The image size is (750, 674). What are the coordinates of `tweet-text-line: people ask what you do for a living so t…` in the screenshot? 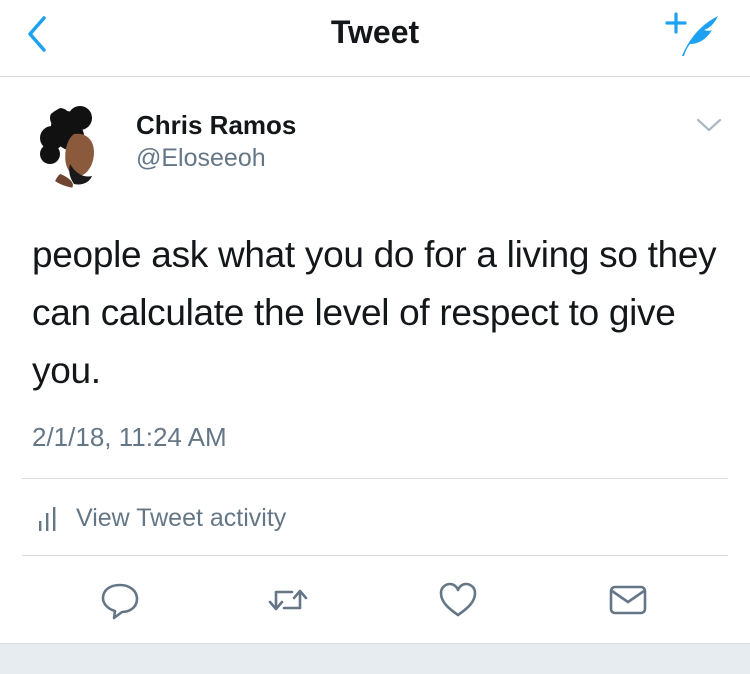 It's located at (374, 254).